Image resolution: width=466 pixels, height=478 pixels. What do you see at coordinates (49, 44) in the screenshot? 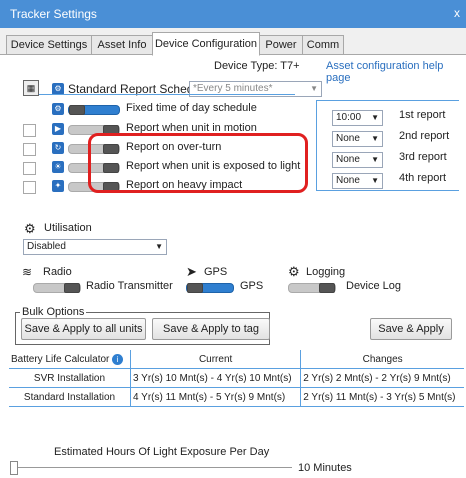
I see `tab-device-settings: Device Settings` at bounding box center [49, 44].